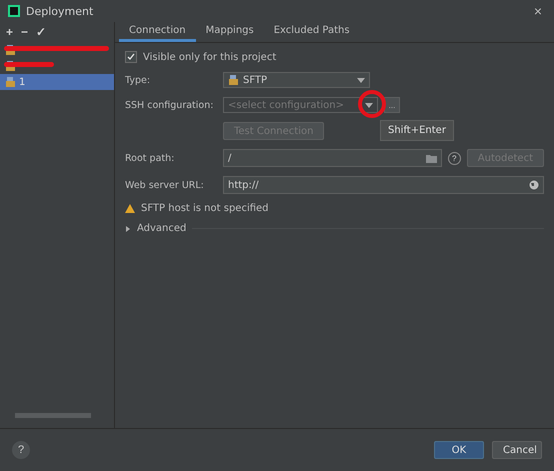 Image resolution: width=554 pixels, height=471 pixels. Describe the element at coordinates (60, 11) in the screenshot. I see `window-title: Deployment` at that location.